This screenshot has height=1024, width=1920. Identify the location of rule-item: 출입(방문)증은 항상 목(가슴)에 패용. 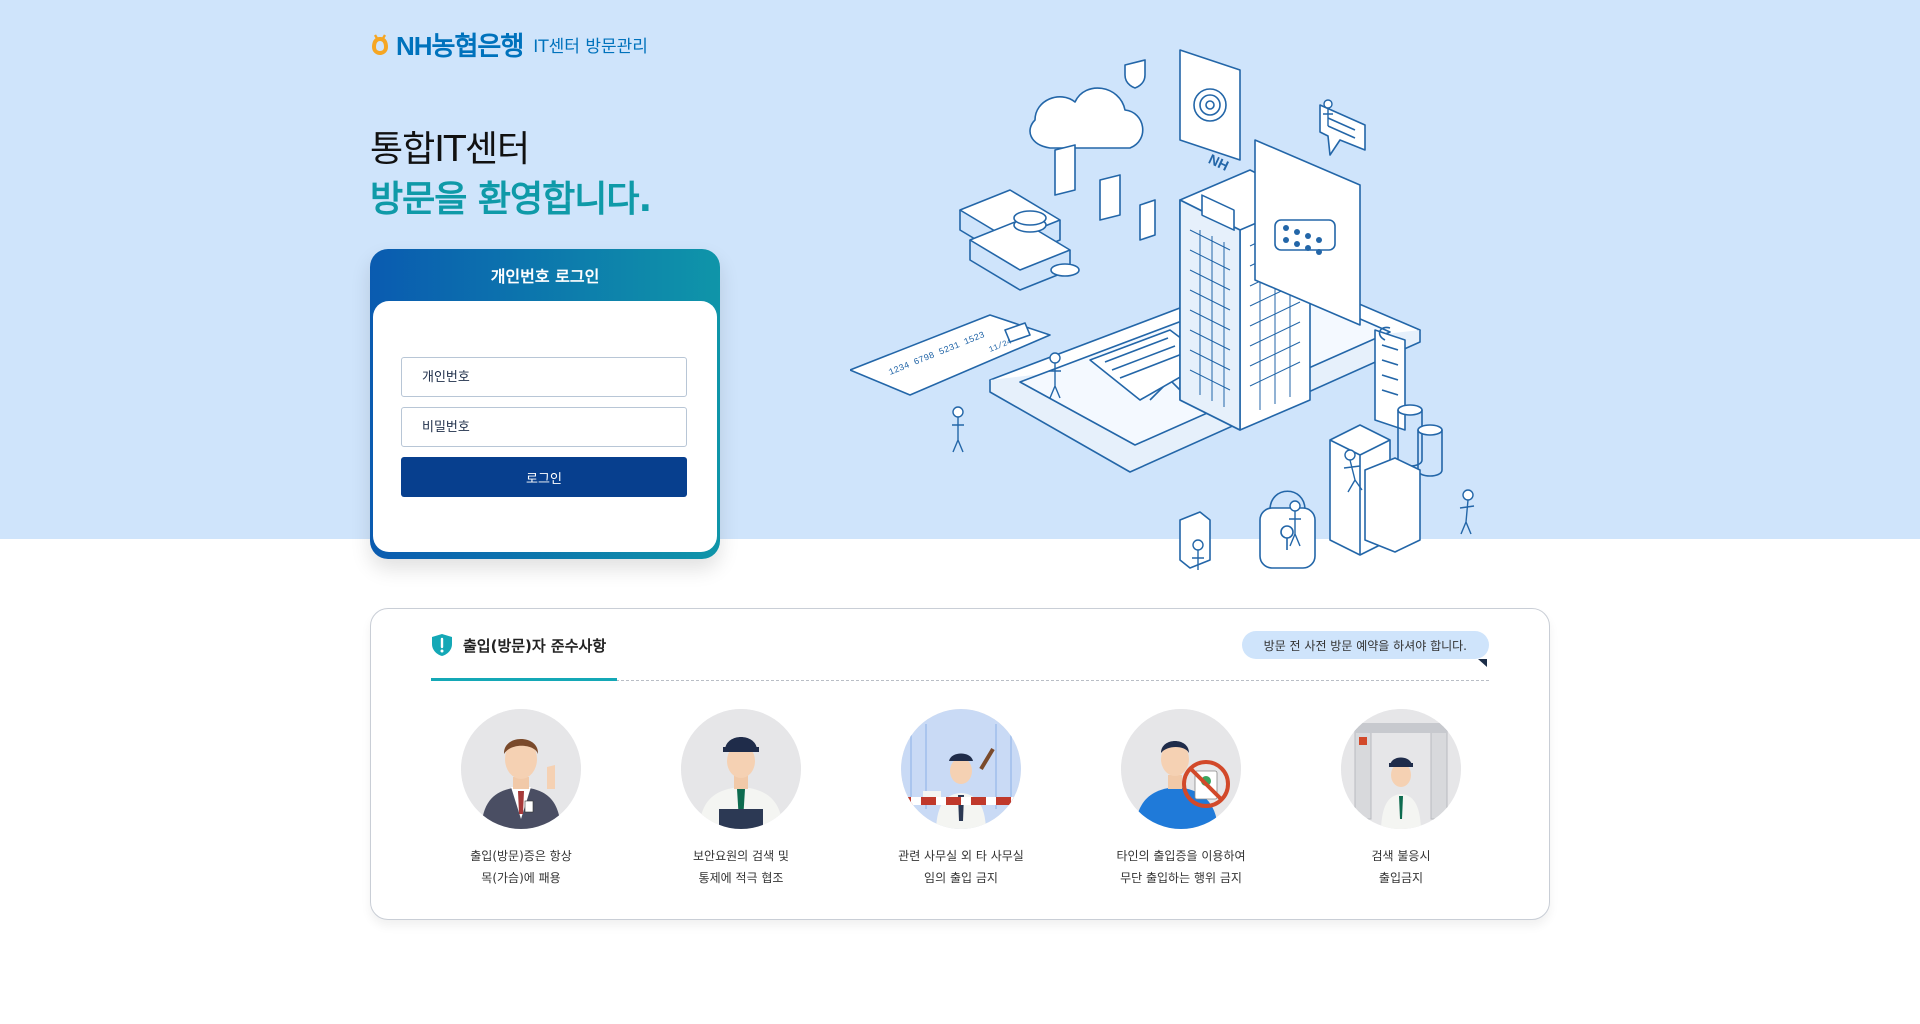
(521, 799).